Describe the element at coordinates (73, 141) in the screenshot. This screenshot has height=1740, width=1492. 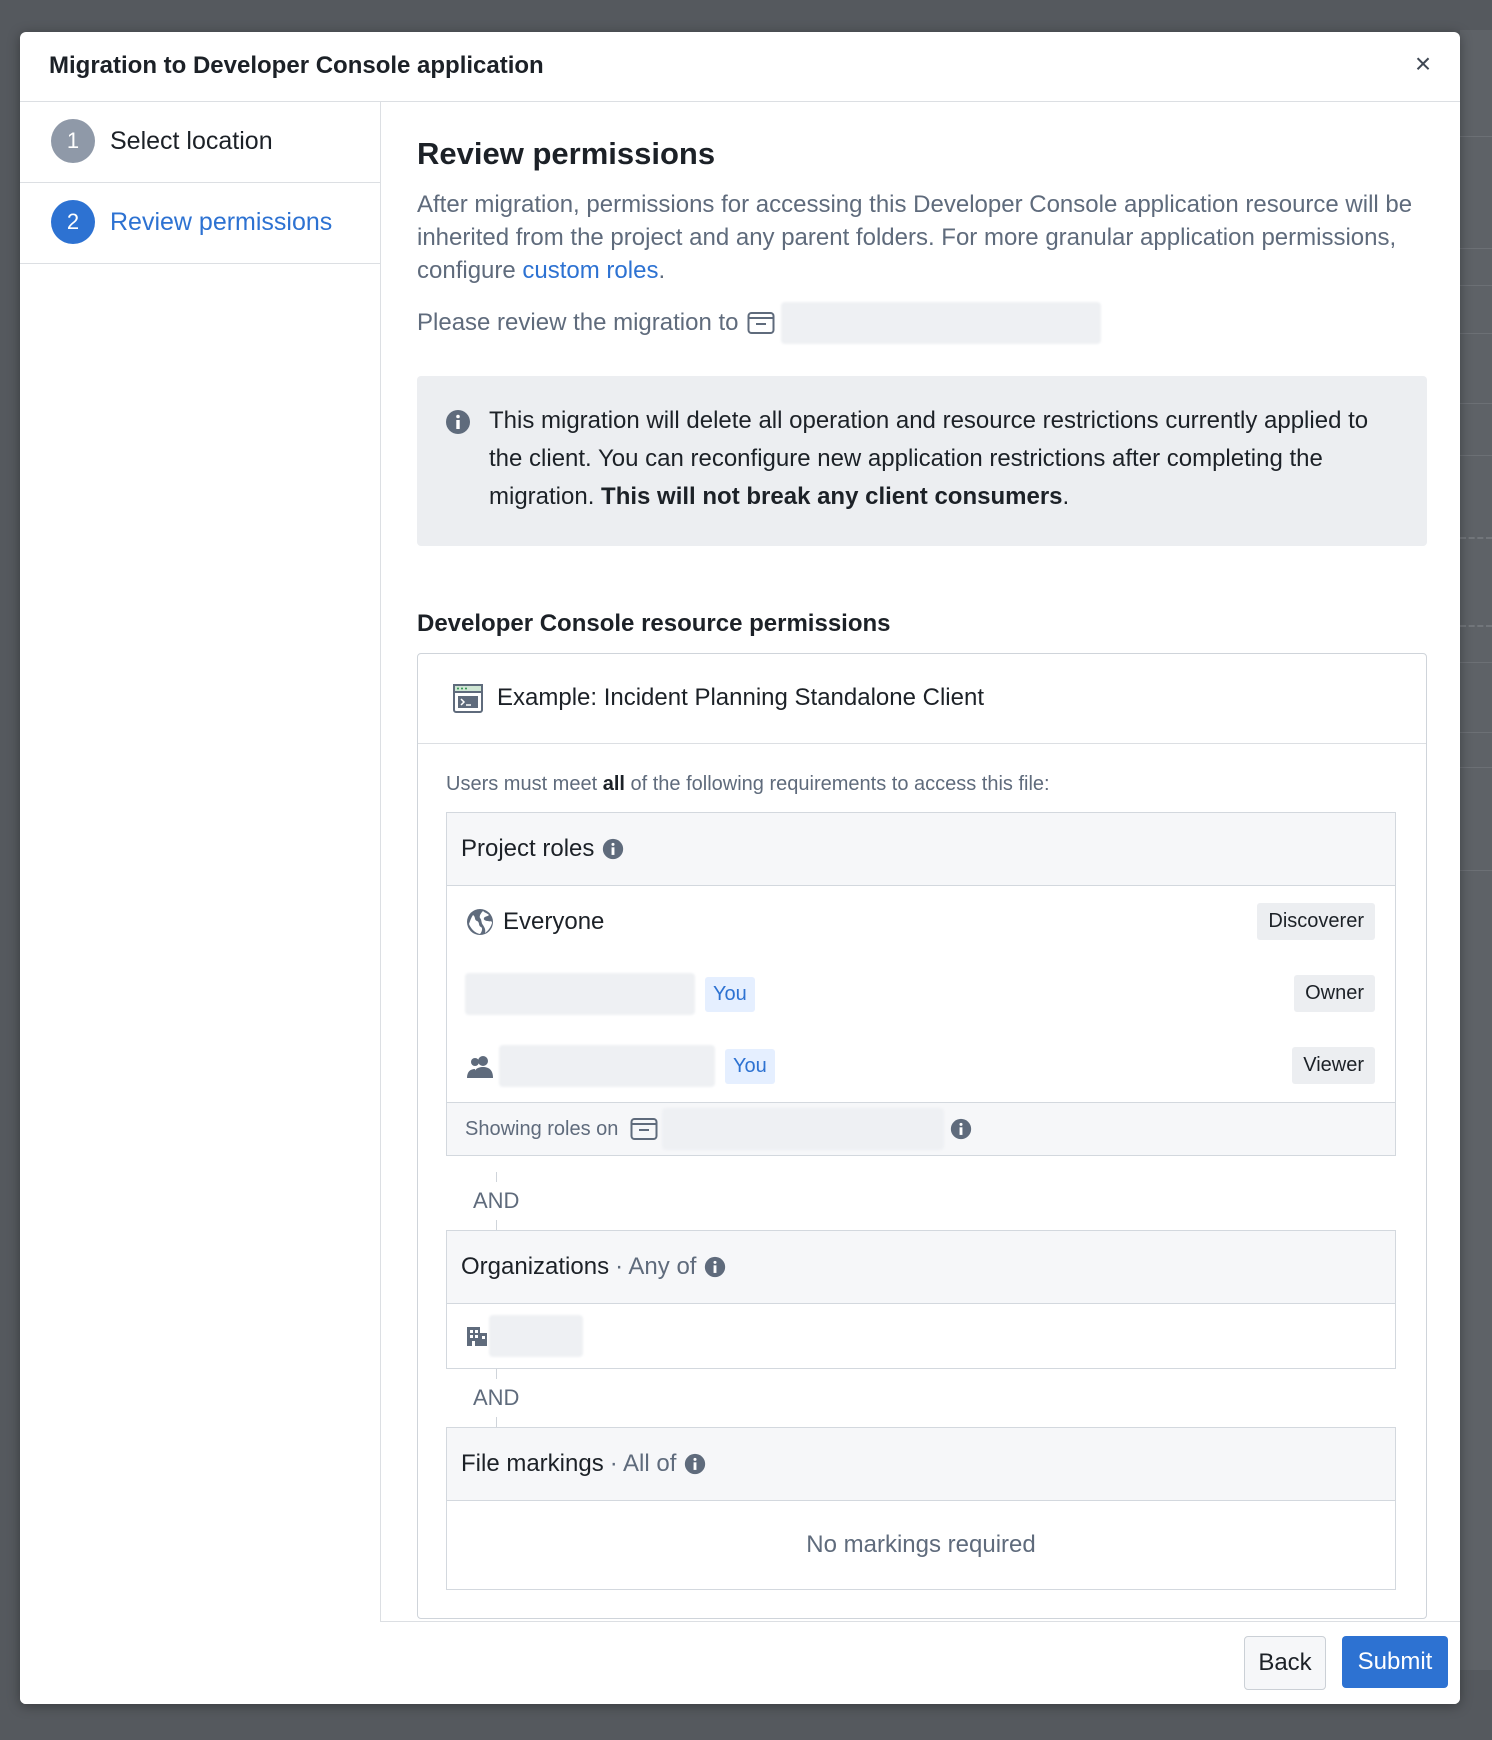
I see `step-number: 1` at that location.